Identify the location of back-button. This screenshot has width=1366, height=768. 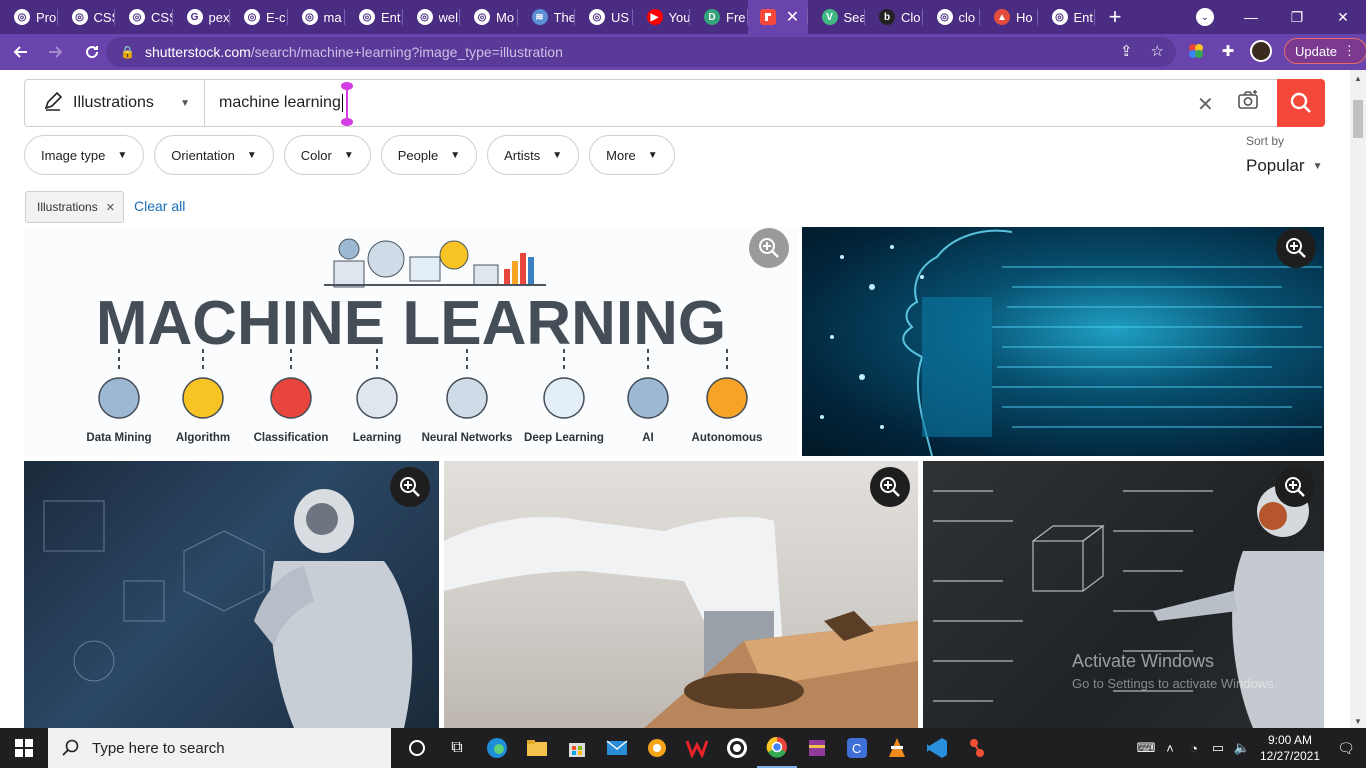
(20, 52).